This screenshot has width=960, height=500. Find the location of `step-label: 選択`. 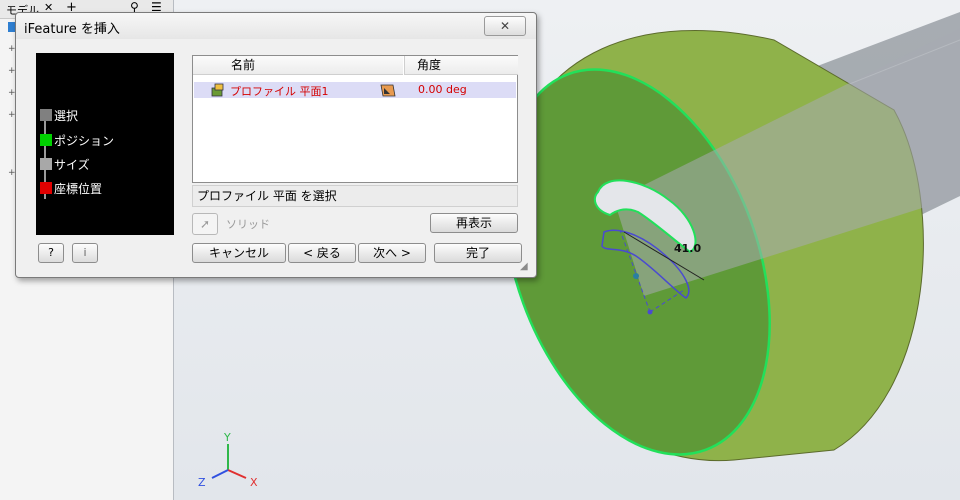

step-label: 選択 is located at coordinates (66, 116).